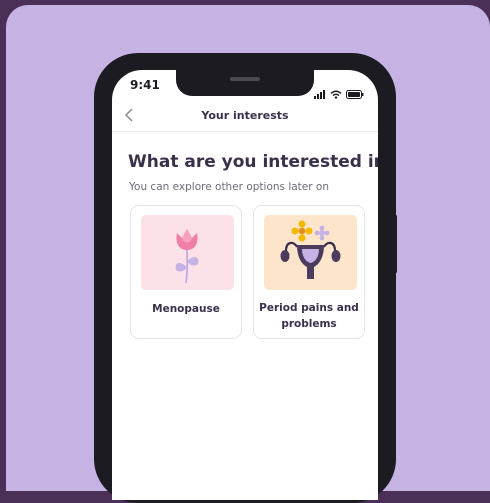 The image size is (490, 503). What do you see at coordinates (145, 85) in the screenshot?
I see `status-time: 9:41` at bounding box center [145, 85].